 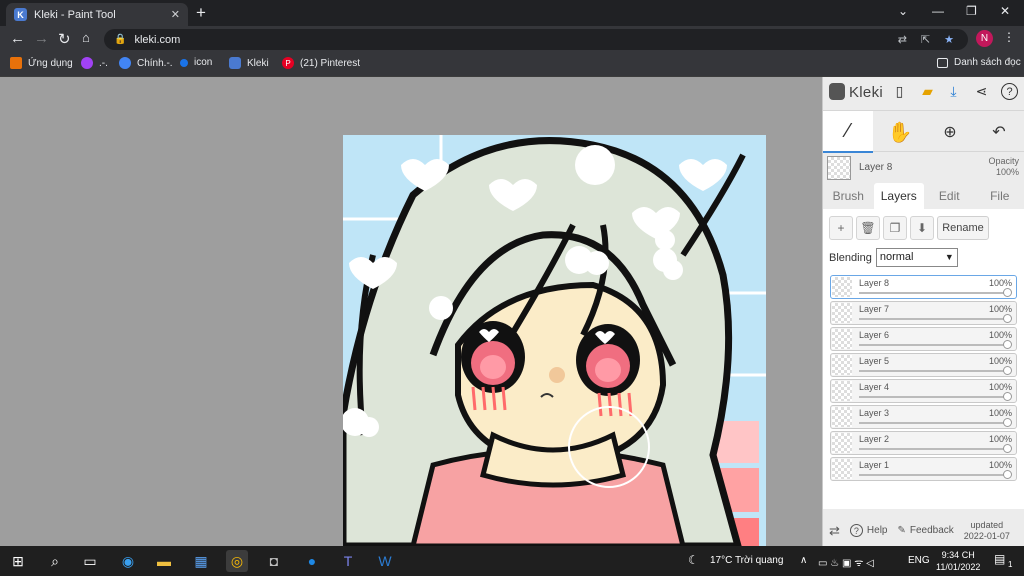 What do you see at coordinates (949, 196) in the screenshot?
I see `tab-edit: Edit` at bounding box center [949, 196].